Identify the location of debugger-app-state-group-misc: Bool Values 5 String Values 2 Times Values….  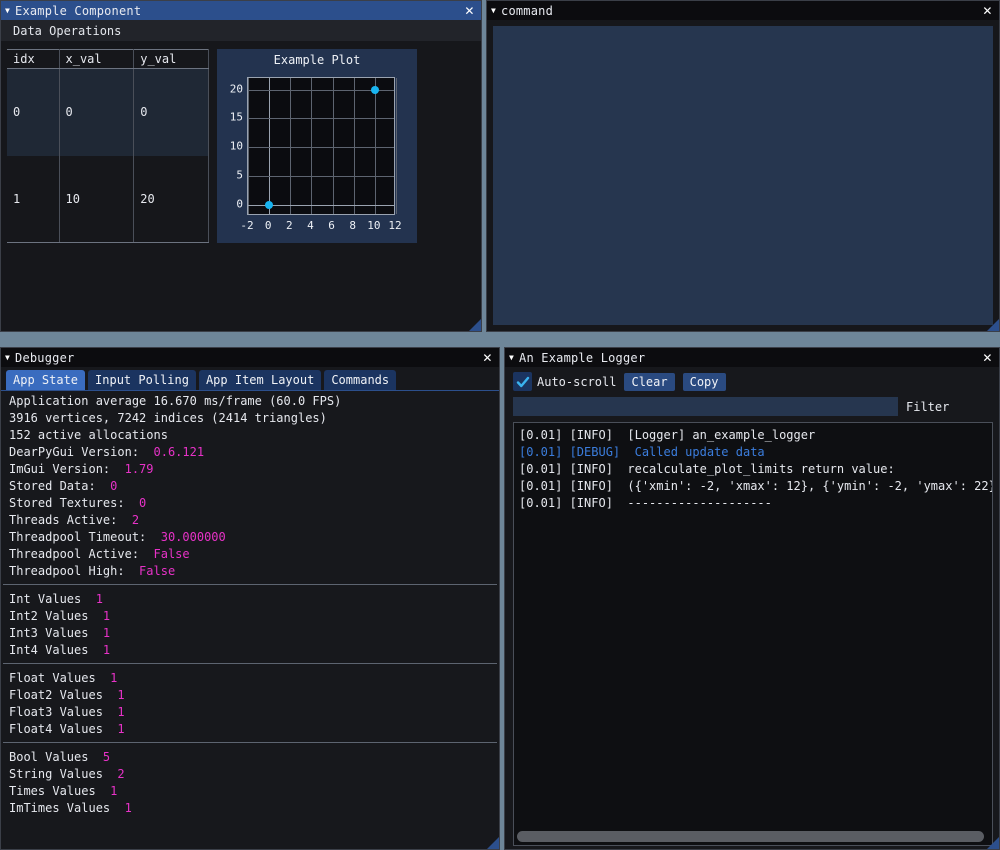
(250, 782).